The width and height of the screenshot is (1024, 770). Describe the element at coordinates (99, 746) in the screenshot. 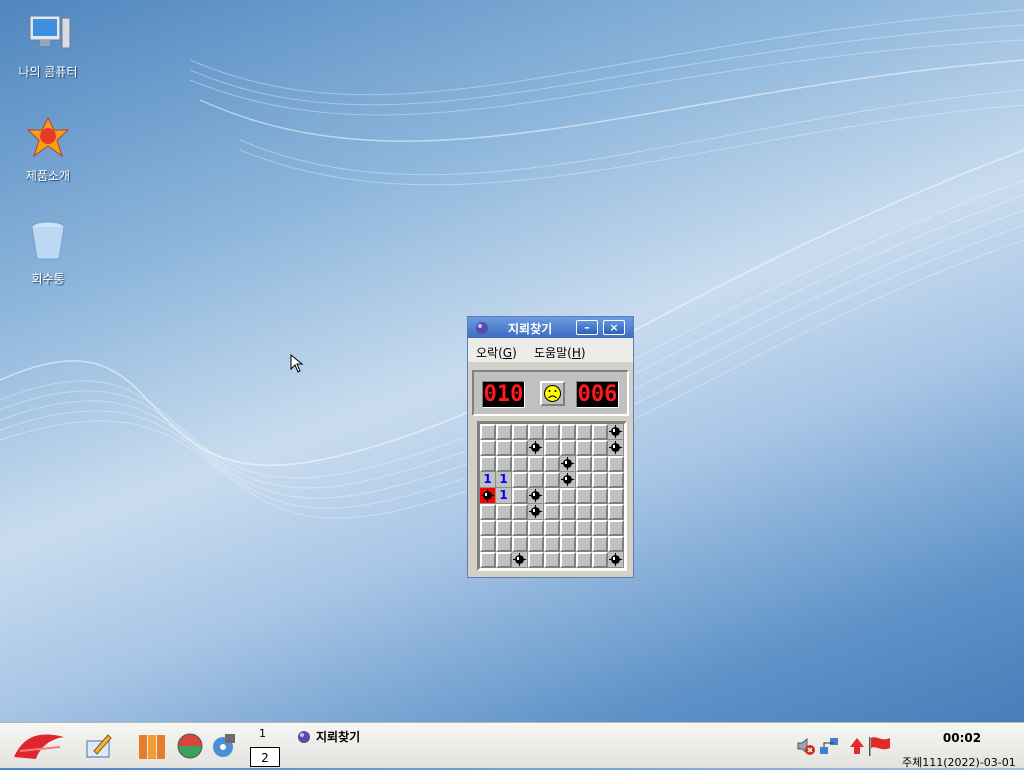

I see `text-editor-icon` at that location.